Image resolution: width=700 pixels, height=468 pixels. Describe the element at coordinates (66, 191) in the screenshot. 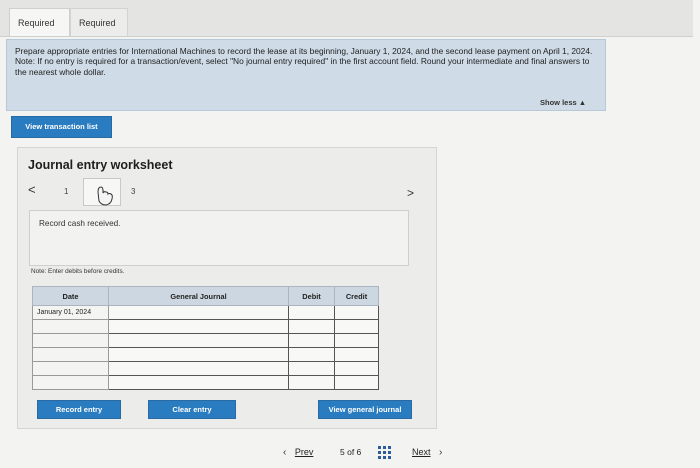

I see `step-1: 1` at that location.